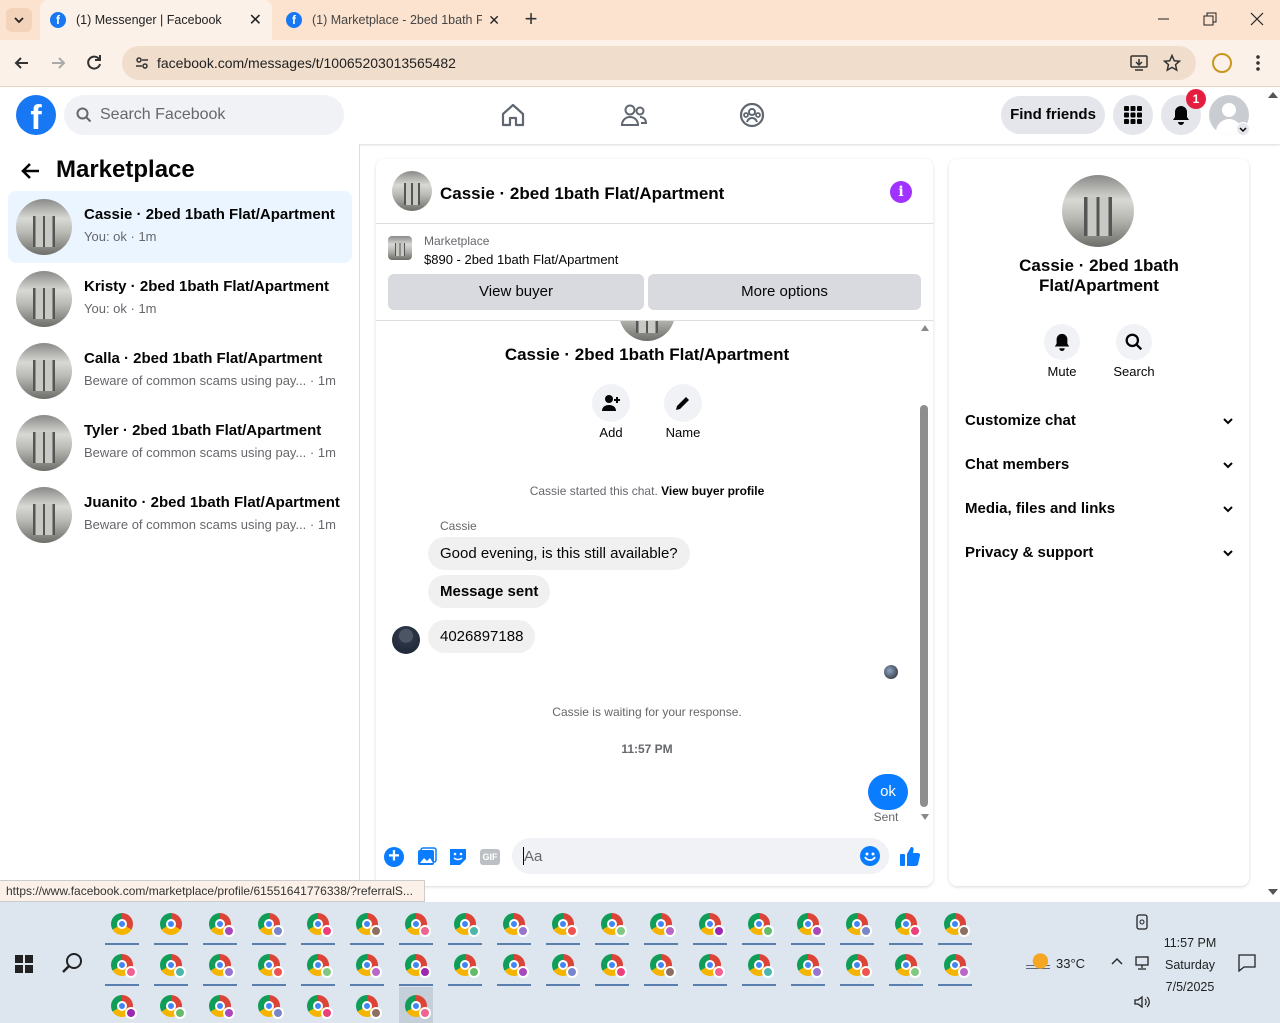 Image resolution: width=1280 pixels, height=1023 pixels. What do you see at coordinates (24, 964) in the screenshot?
I see `start-button` at bounding box center [24, 964].